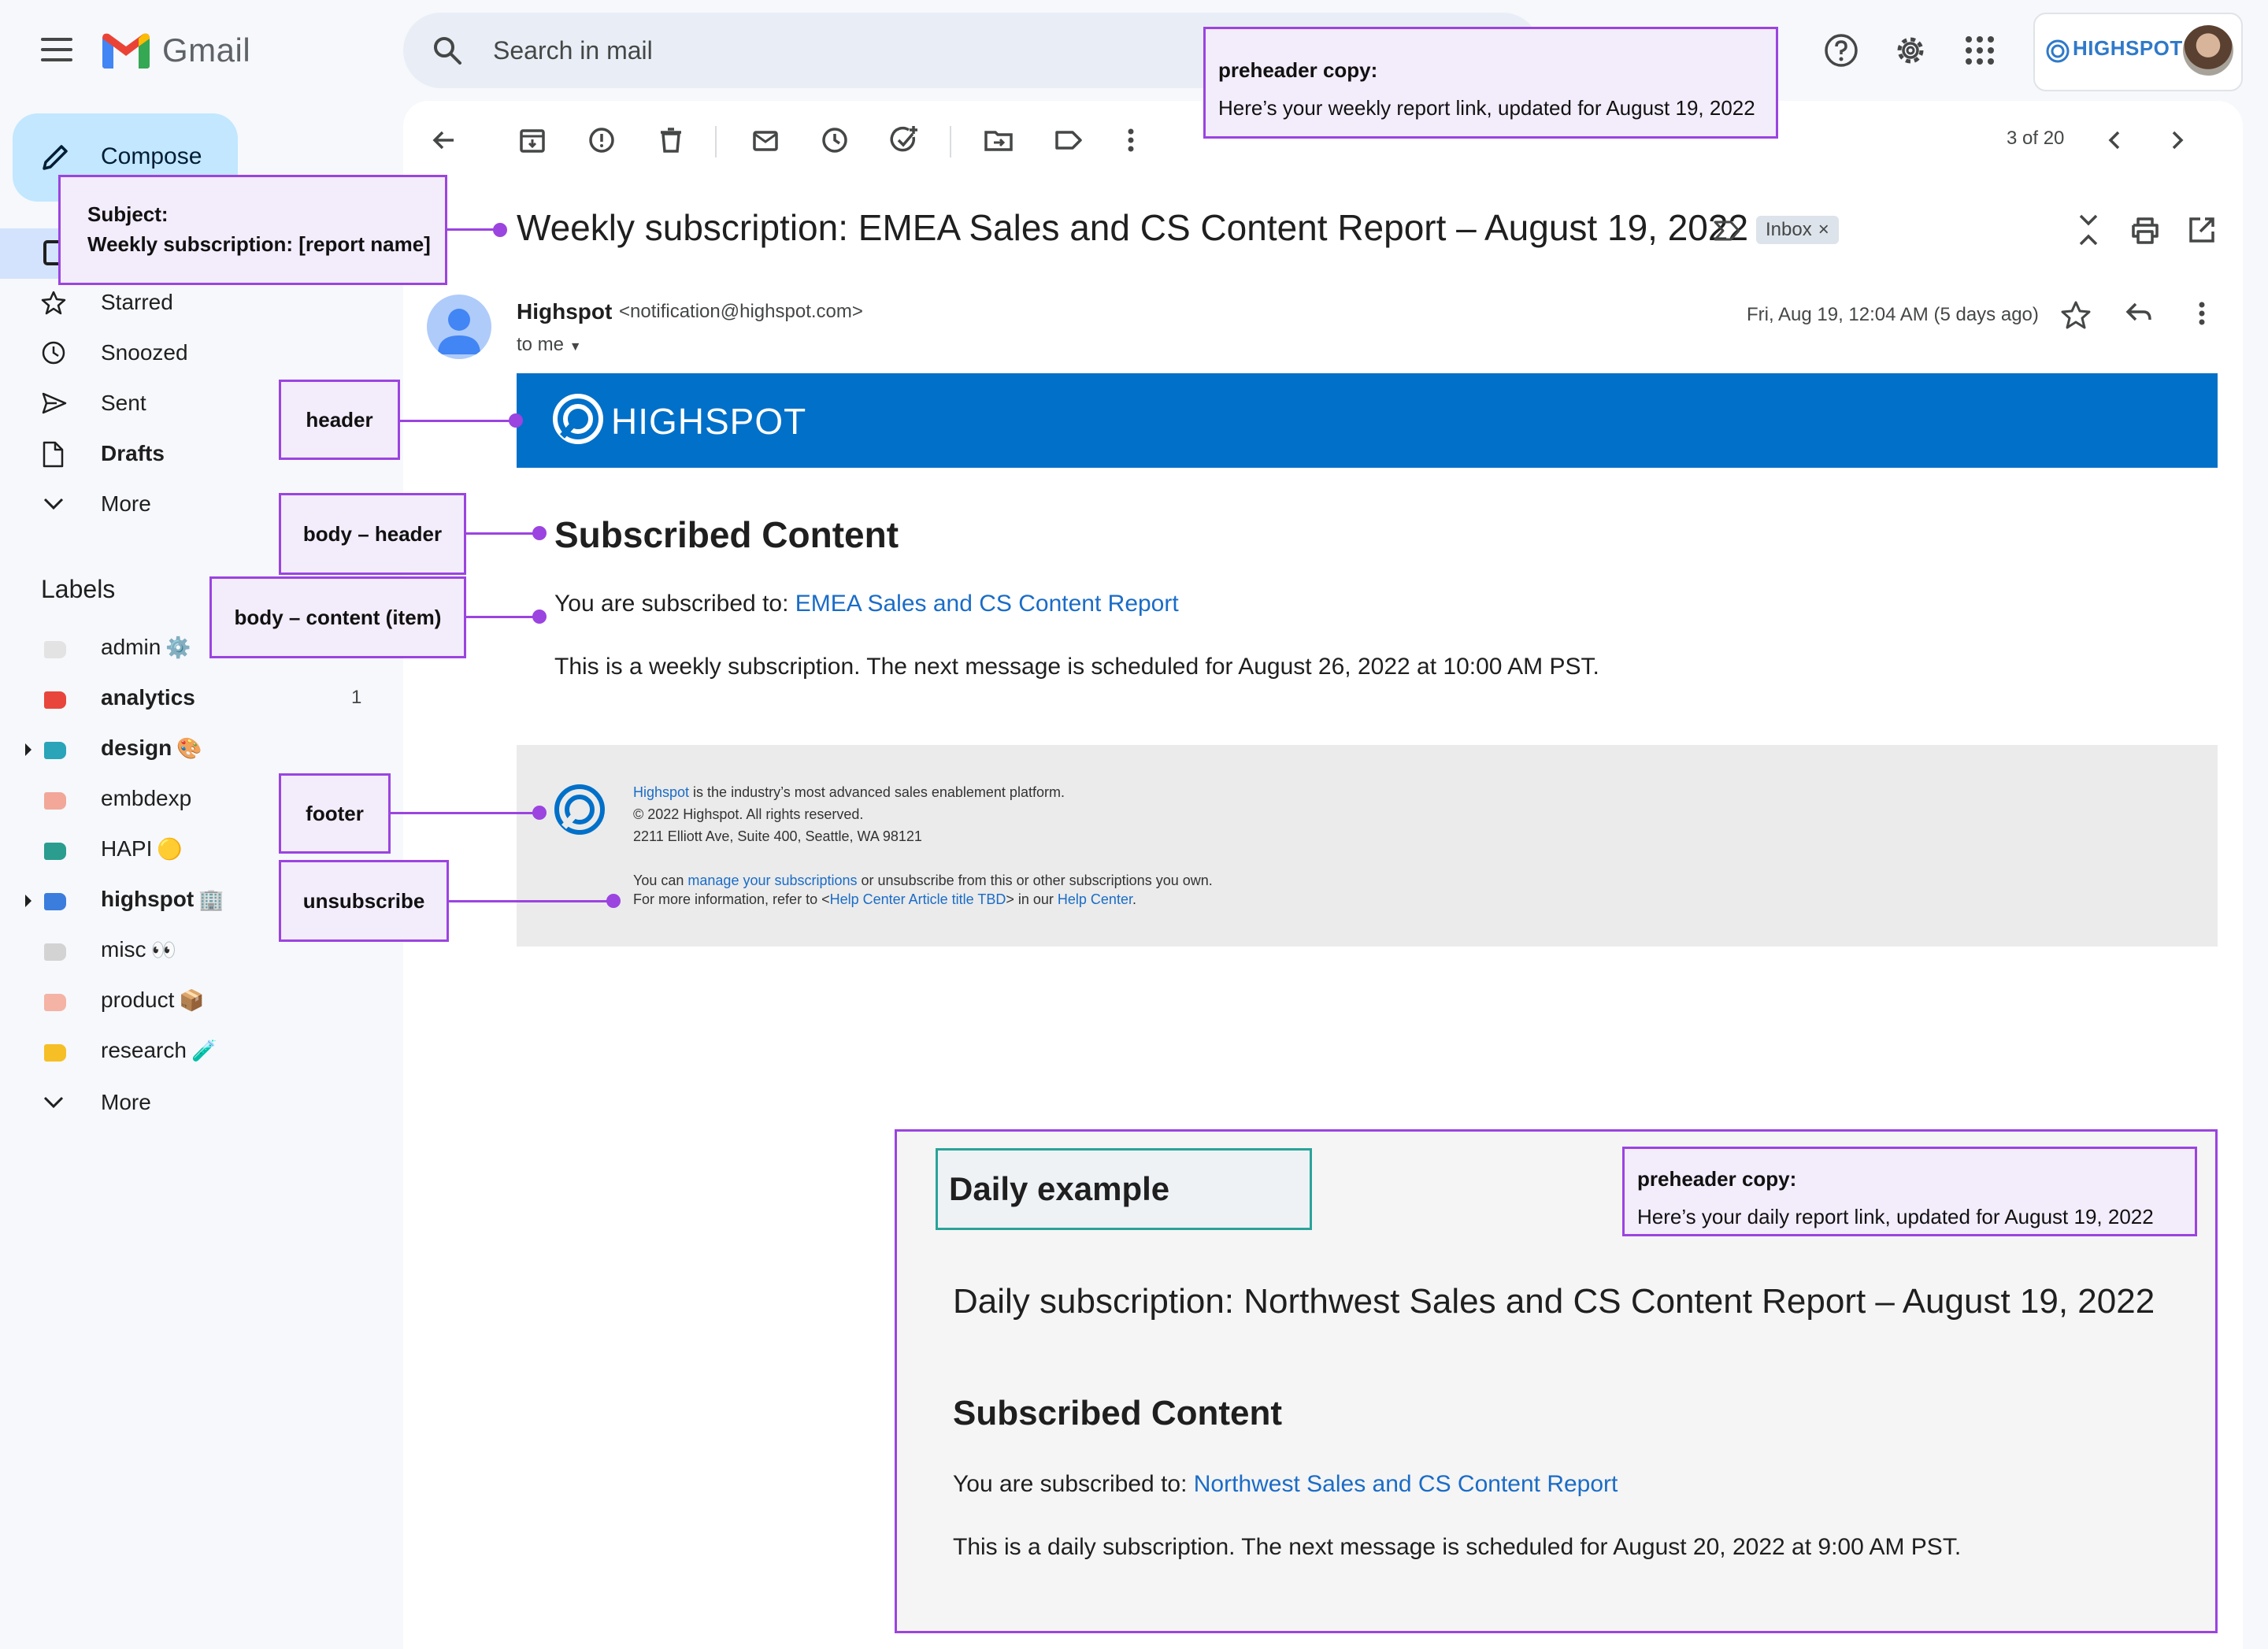 The image size is (2268, 1649). Describe the element at coordinates (1367, 846) in the screenshot. I see `email-footer` at that location.